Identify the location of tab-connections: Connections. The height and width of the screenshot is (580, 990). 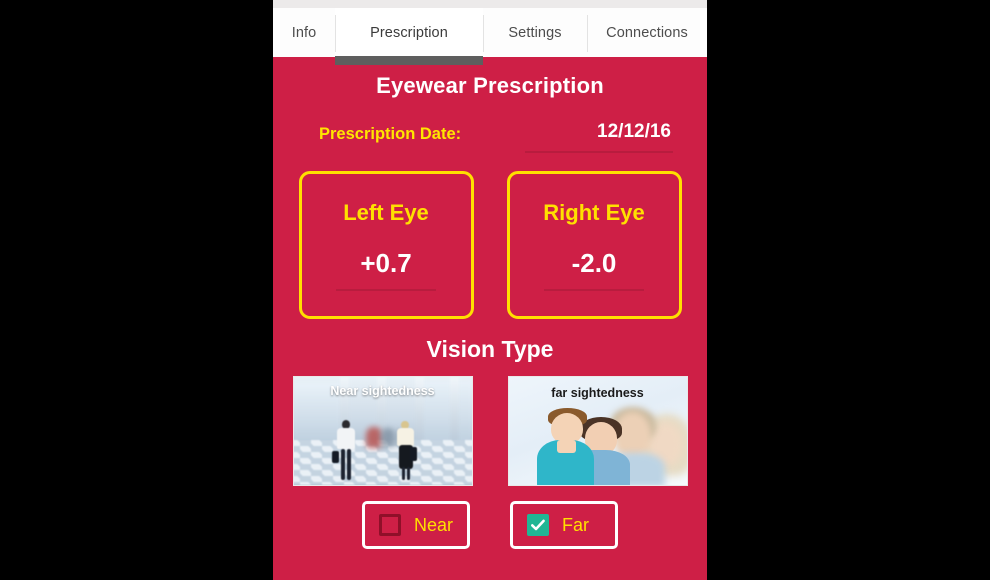
(647, 32).